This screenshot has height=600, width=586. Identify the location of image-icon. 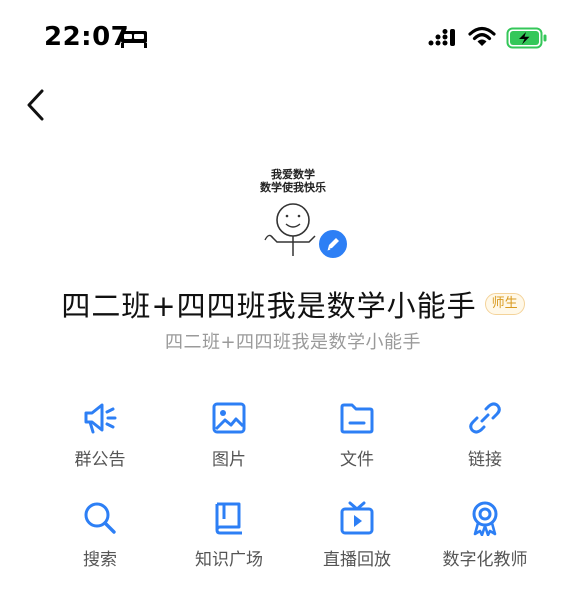
(229, 418).